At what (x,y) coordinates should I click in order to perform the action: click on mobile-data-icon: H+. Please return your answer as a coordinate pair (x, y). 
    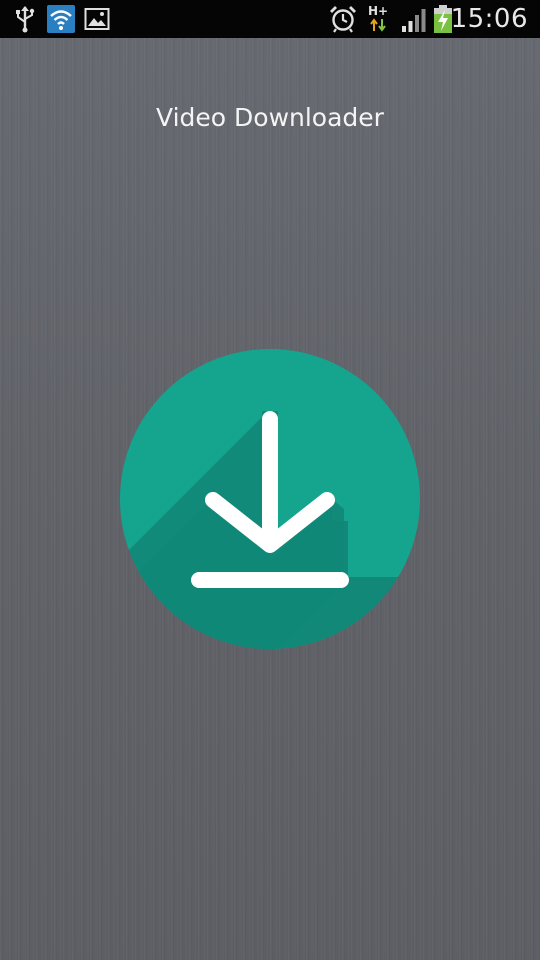
    Looking at the image, I should click on (379, 19).